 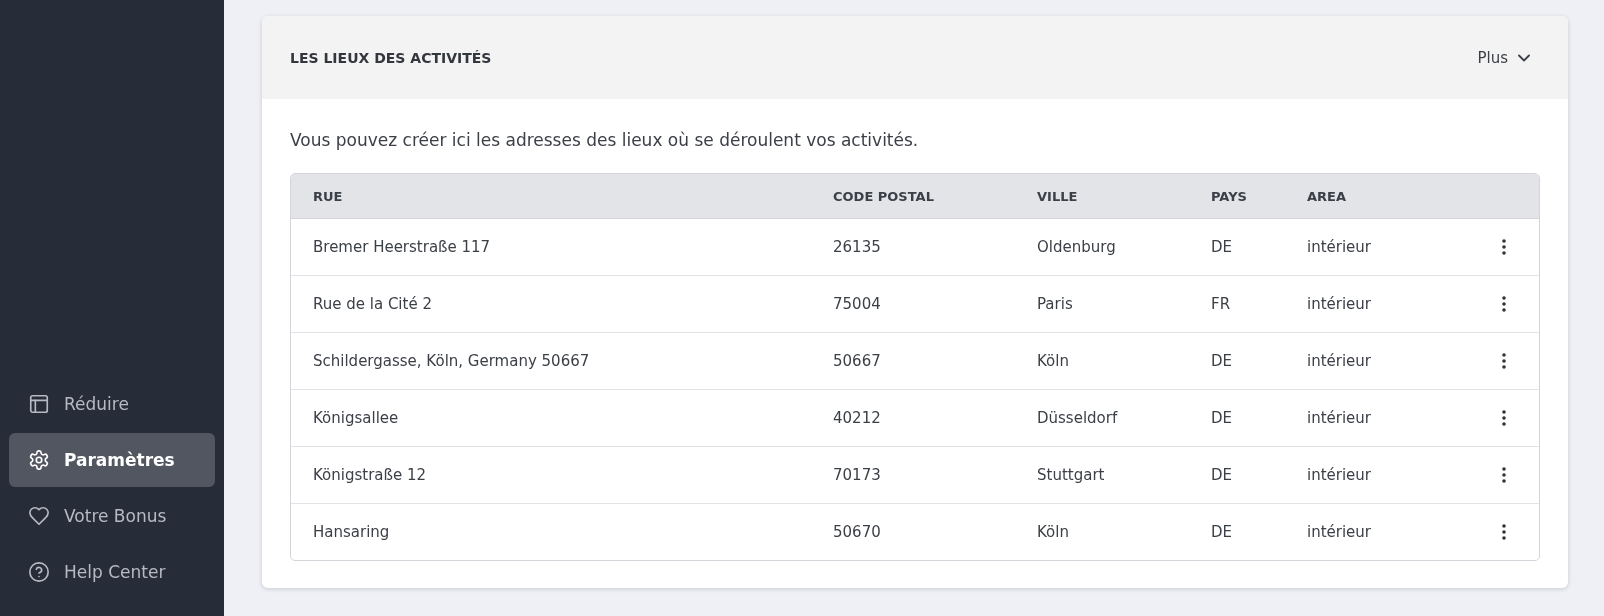 I want to click on sidebar-item: Help Center, so click(x=112, y=572).